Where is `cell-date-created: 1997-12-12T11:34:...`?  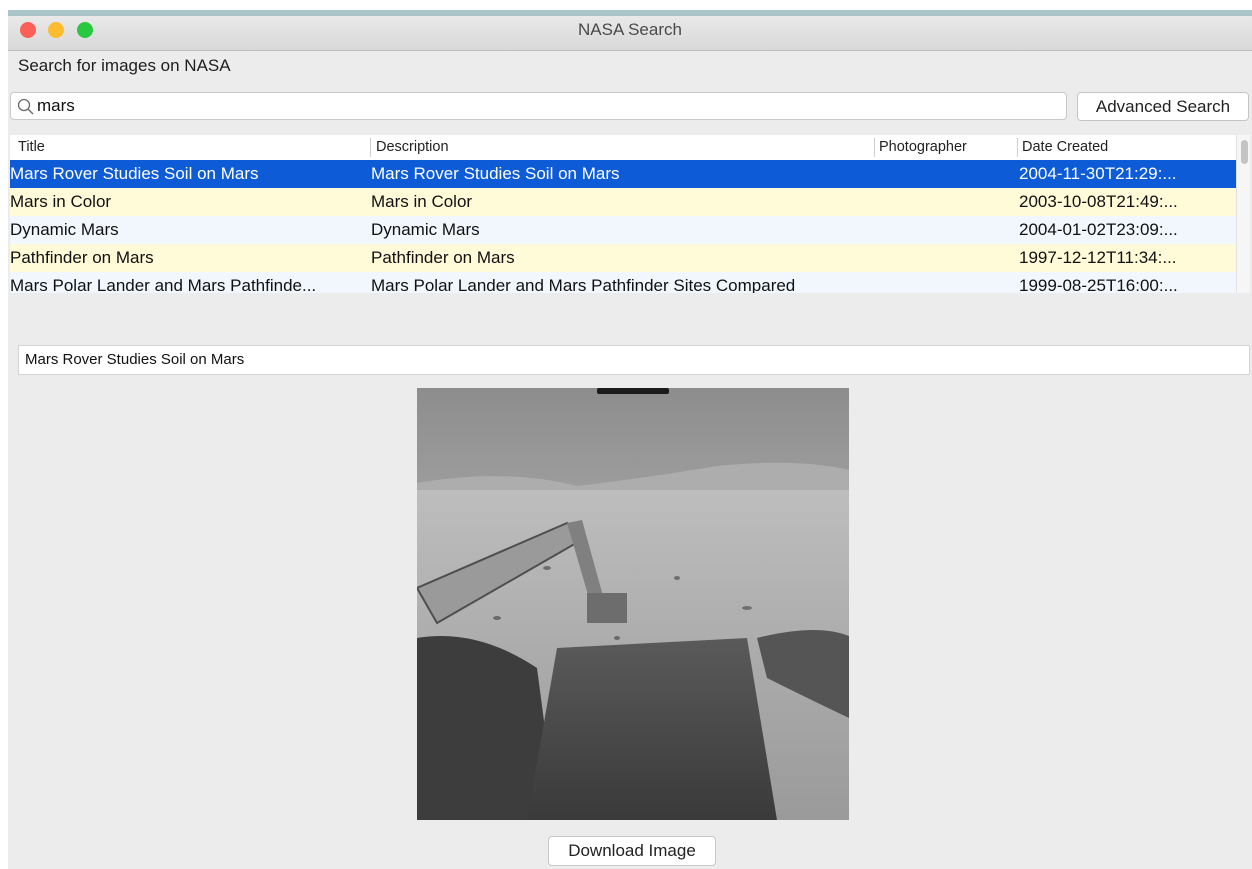
cell-date-created: 1997-12-12T11:34:... is located at coordinates (1098, 257).